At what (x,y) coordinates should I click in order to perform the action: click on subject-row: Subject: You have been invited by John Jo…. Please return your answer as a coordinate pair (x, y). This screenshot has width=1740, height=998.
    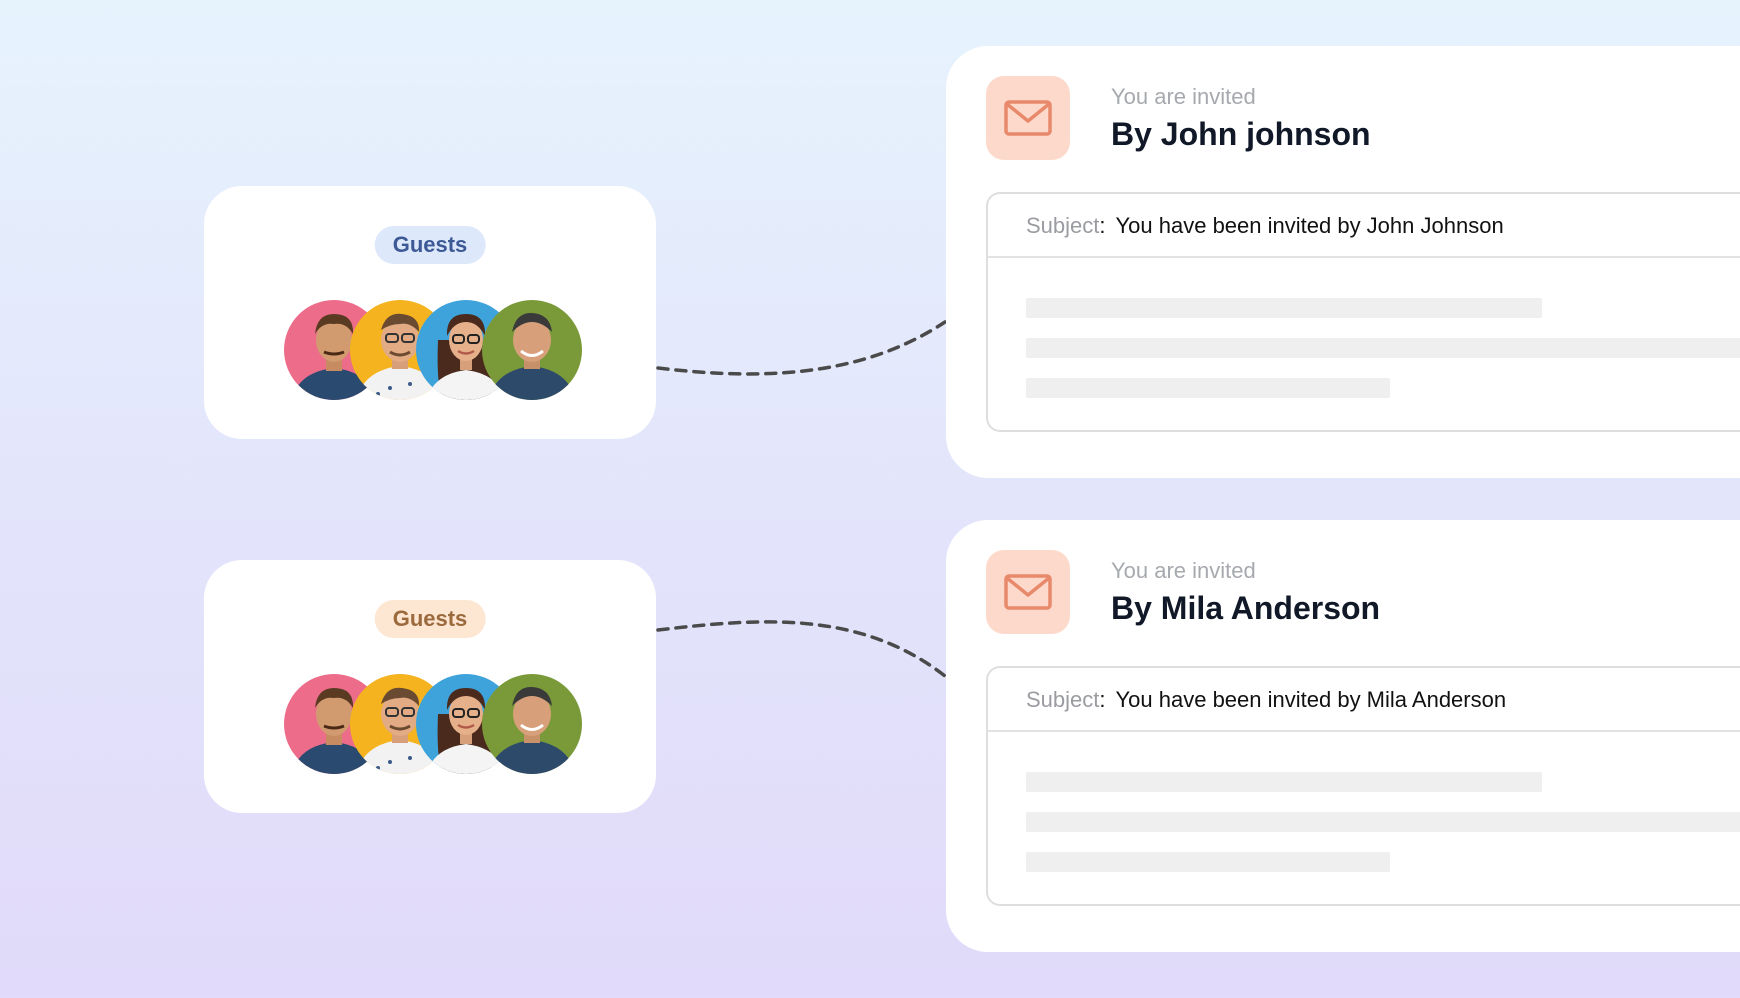
    Looking at the image, I should click on (1364, 226).